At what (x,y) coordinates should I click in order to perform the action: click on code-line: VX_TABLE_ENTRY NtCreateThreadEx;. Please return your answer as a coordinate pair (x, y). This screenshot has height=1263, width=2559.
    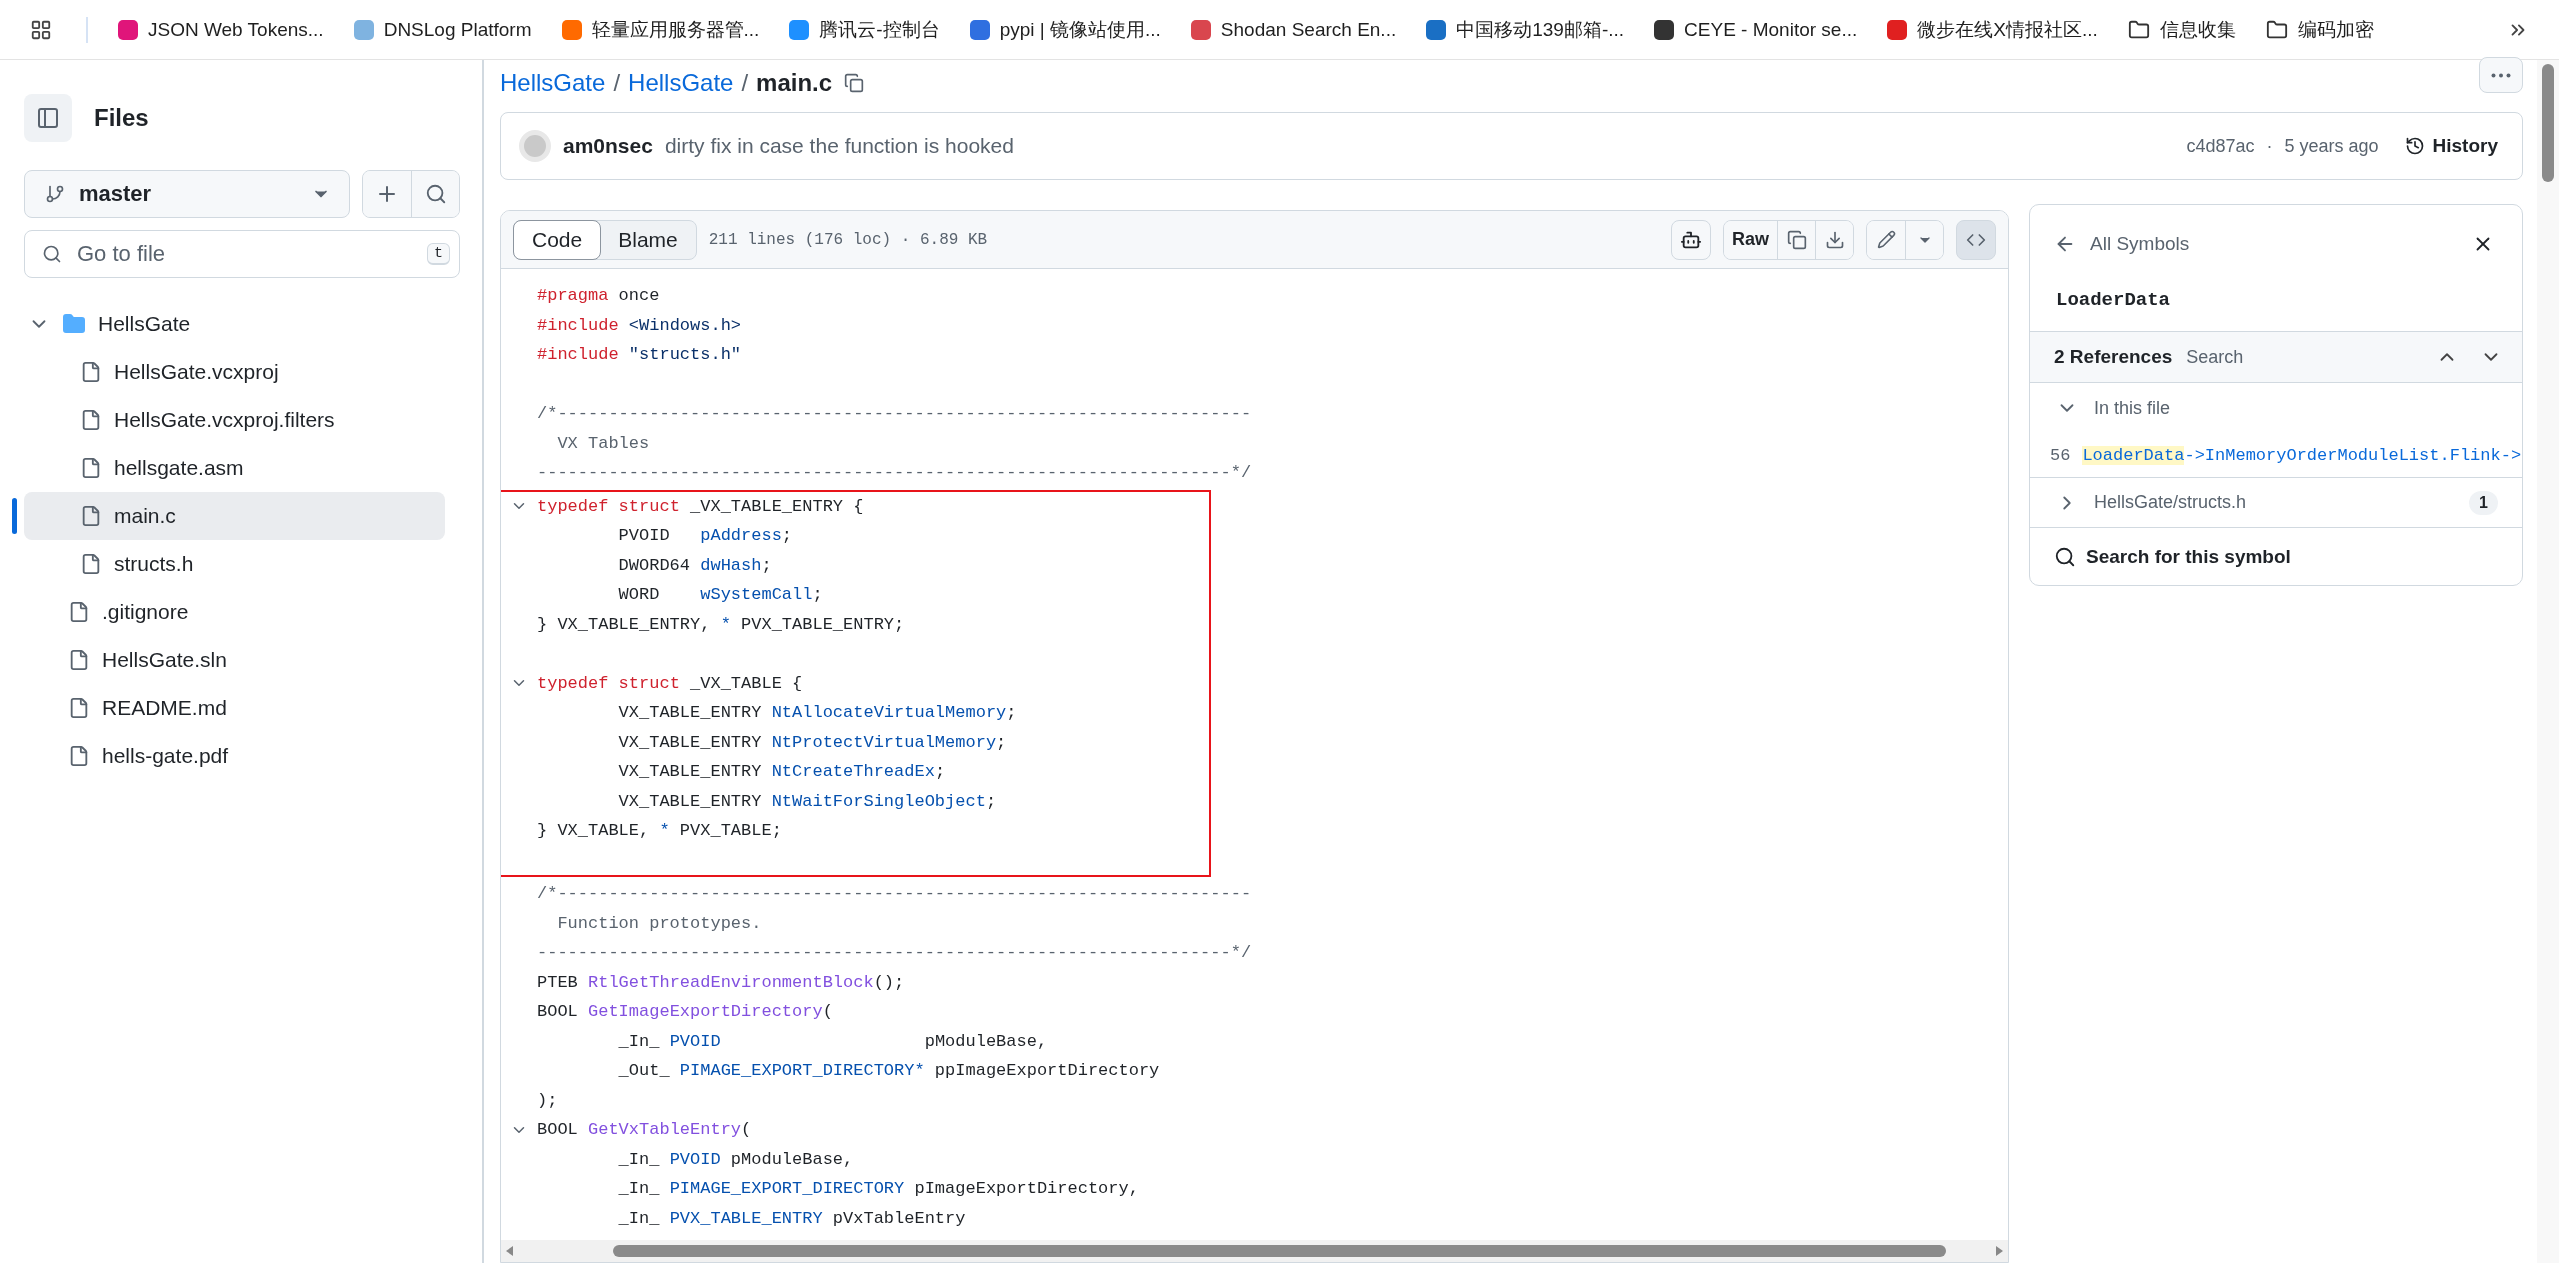
    Looking at the image, I should click on (781, 772).